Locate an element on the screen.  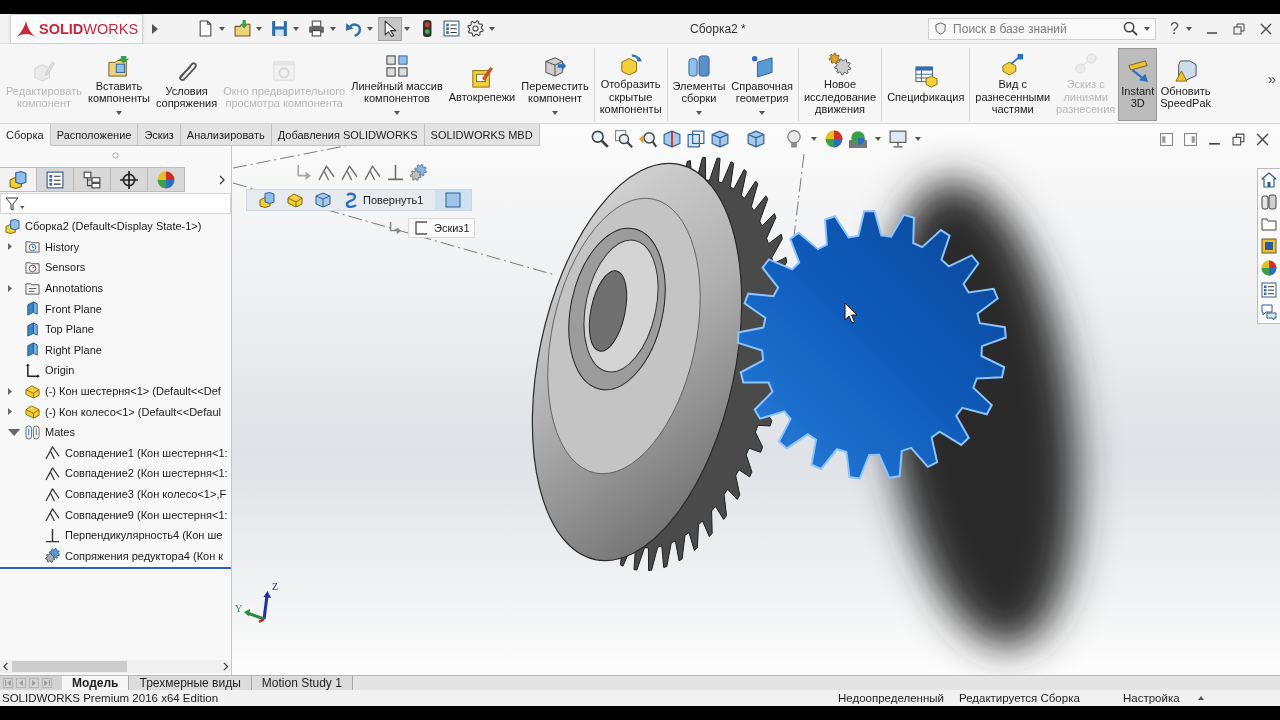
magnifier-icon is located at coordinates (600, 139).